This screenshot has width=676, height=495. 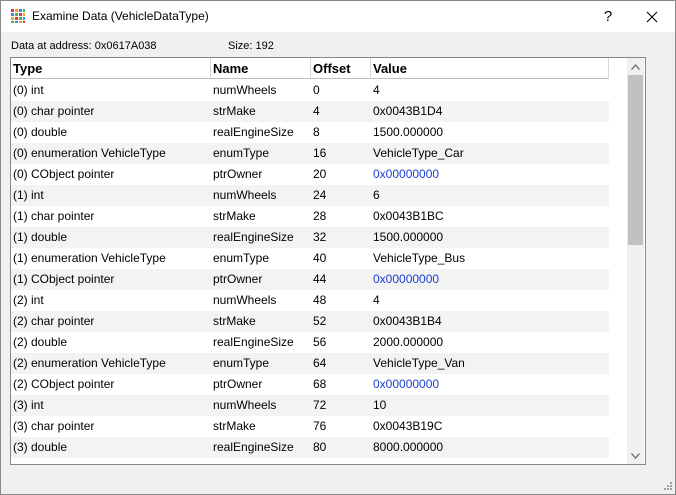 I want to click on scrollbar-thumb, so click(x=635, y=160).